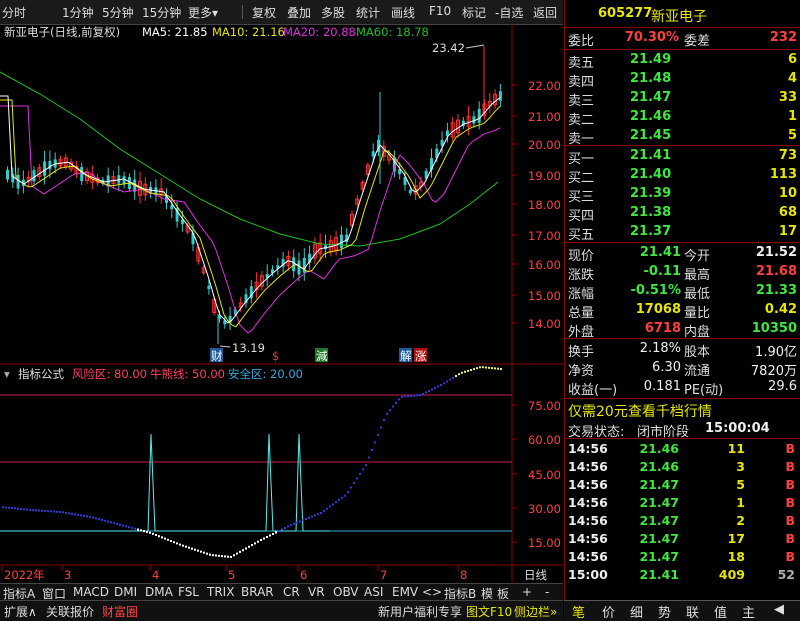 The width and height of the screenshot is (800, 621). I want to click on event-finance: 财, so click(217, 356).